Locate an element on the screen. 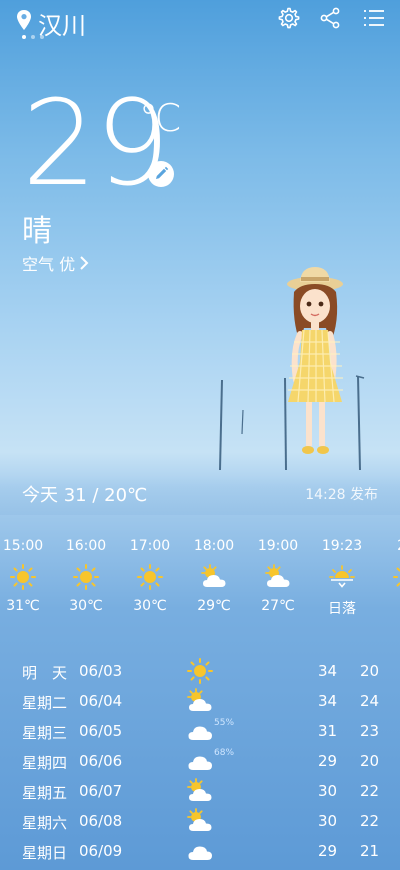  hour-item: 16:00 30℃ is located at coordinates (86, 576).